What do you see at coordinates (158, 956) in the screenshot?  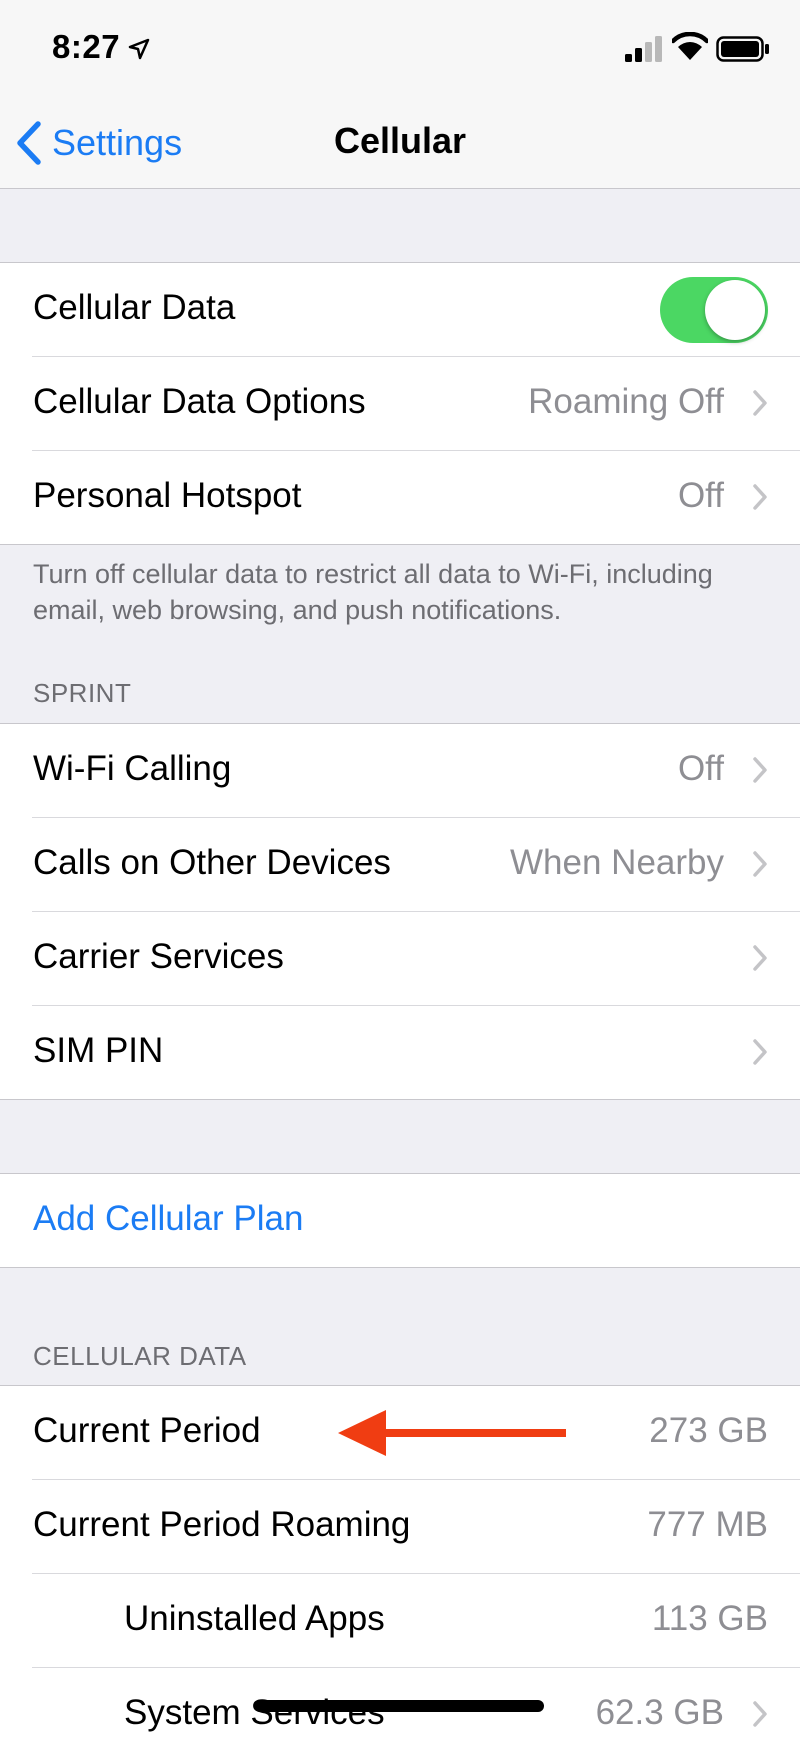 I see `carrier-services-label: Carrier Services` at bounding box center [158, 956].